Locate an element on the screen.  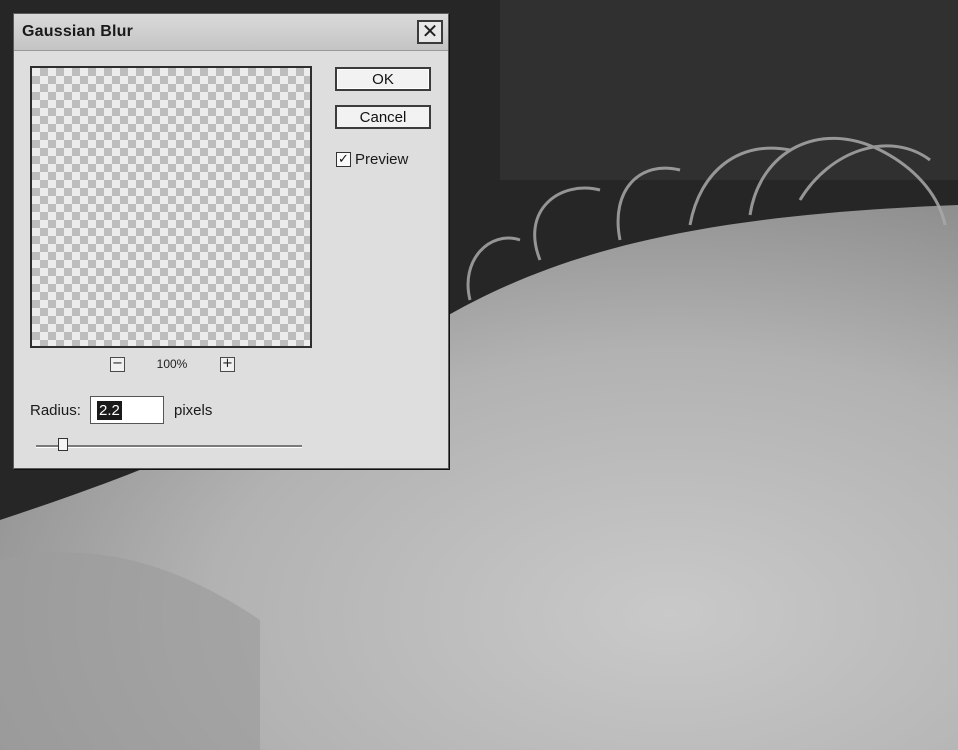
radius-label: Radius: is located at coordinates (55, 410).